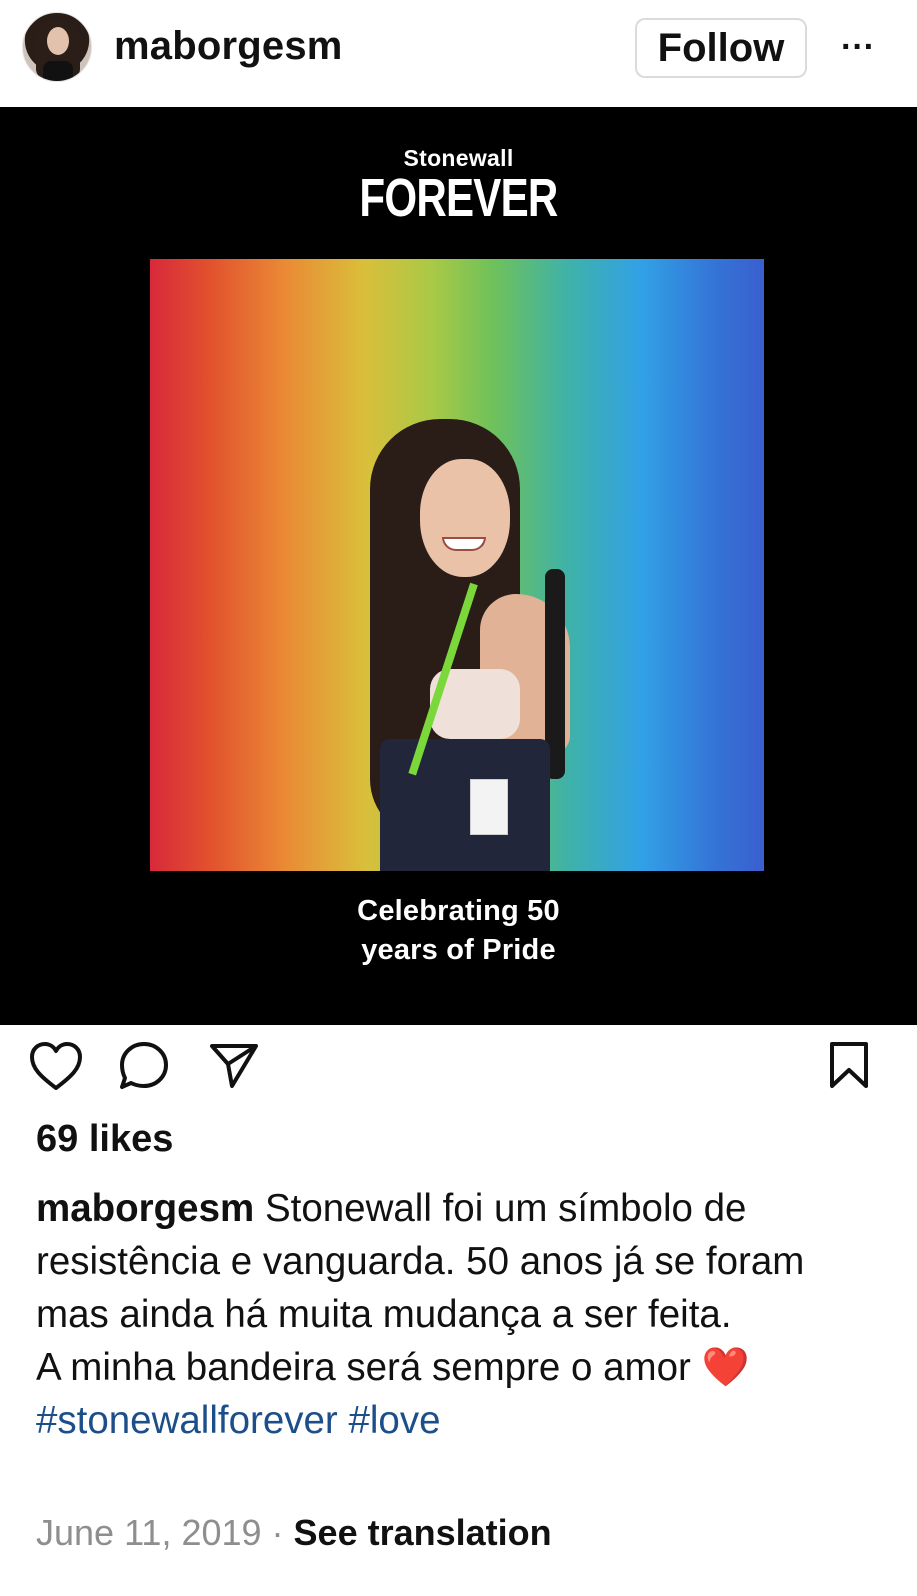 The width and height of the screenshot is (917, 1596). I want to click on like-icon, so click(57, 1070).